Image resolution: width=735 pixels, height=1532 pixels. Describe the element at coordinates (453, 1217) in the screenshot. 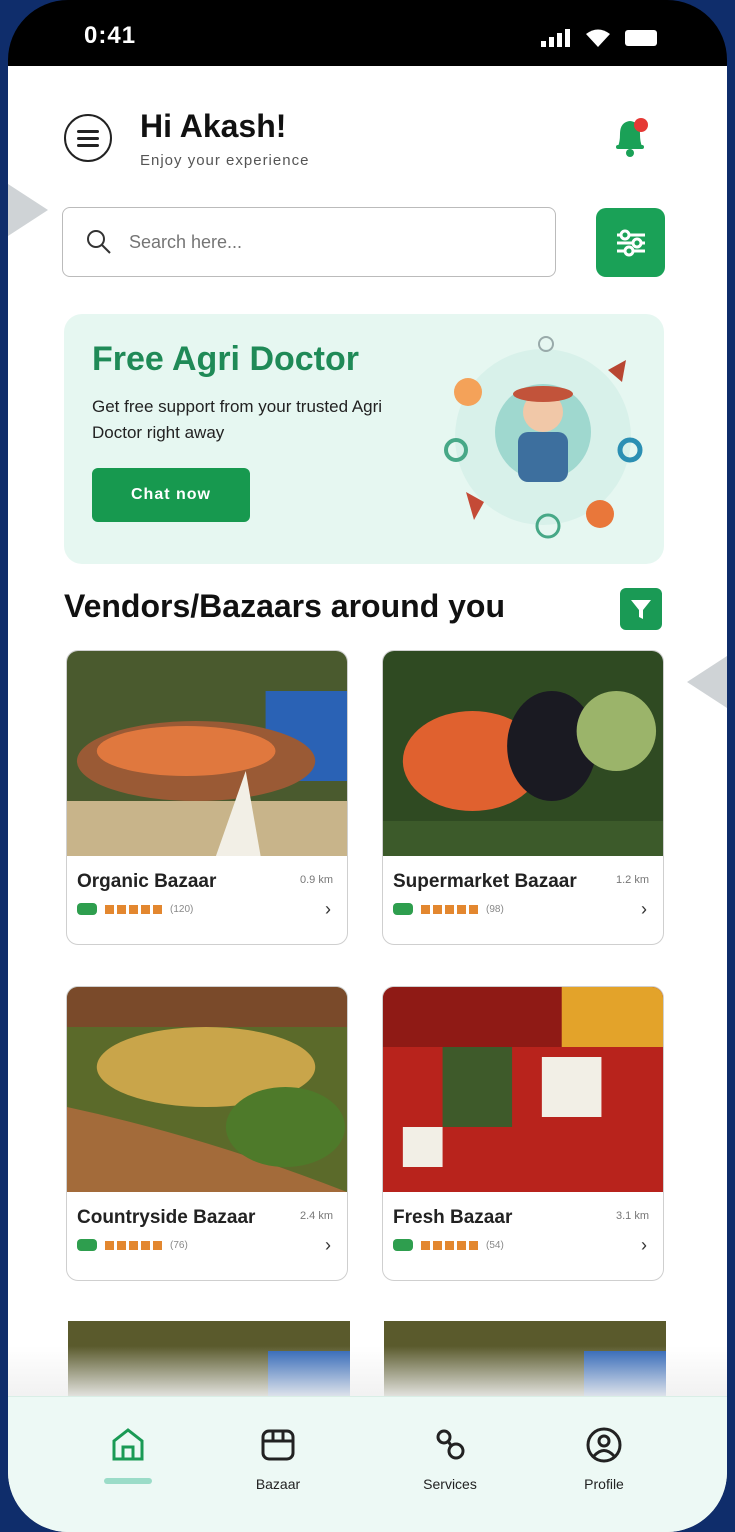

I see `vendor-name: Fresh Bazaar` at that location.